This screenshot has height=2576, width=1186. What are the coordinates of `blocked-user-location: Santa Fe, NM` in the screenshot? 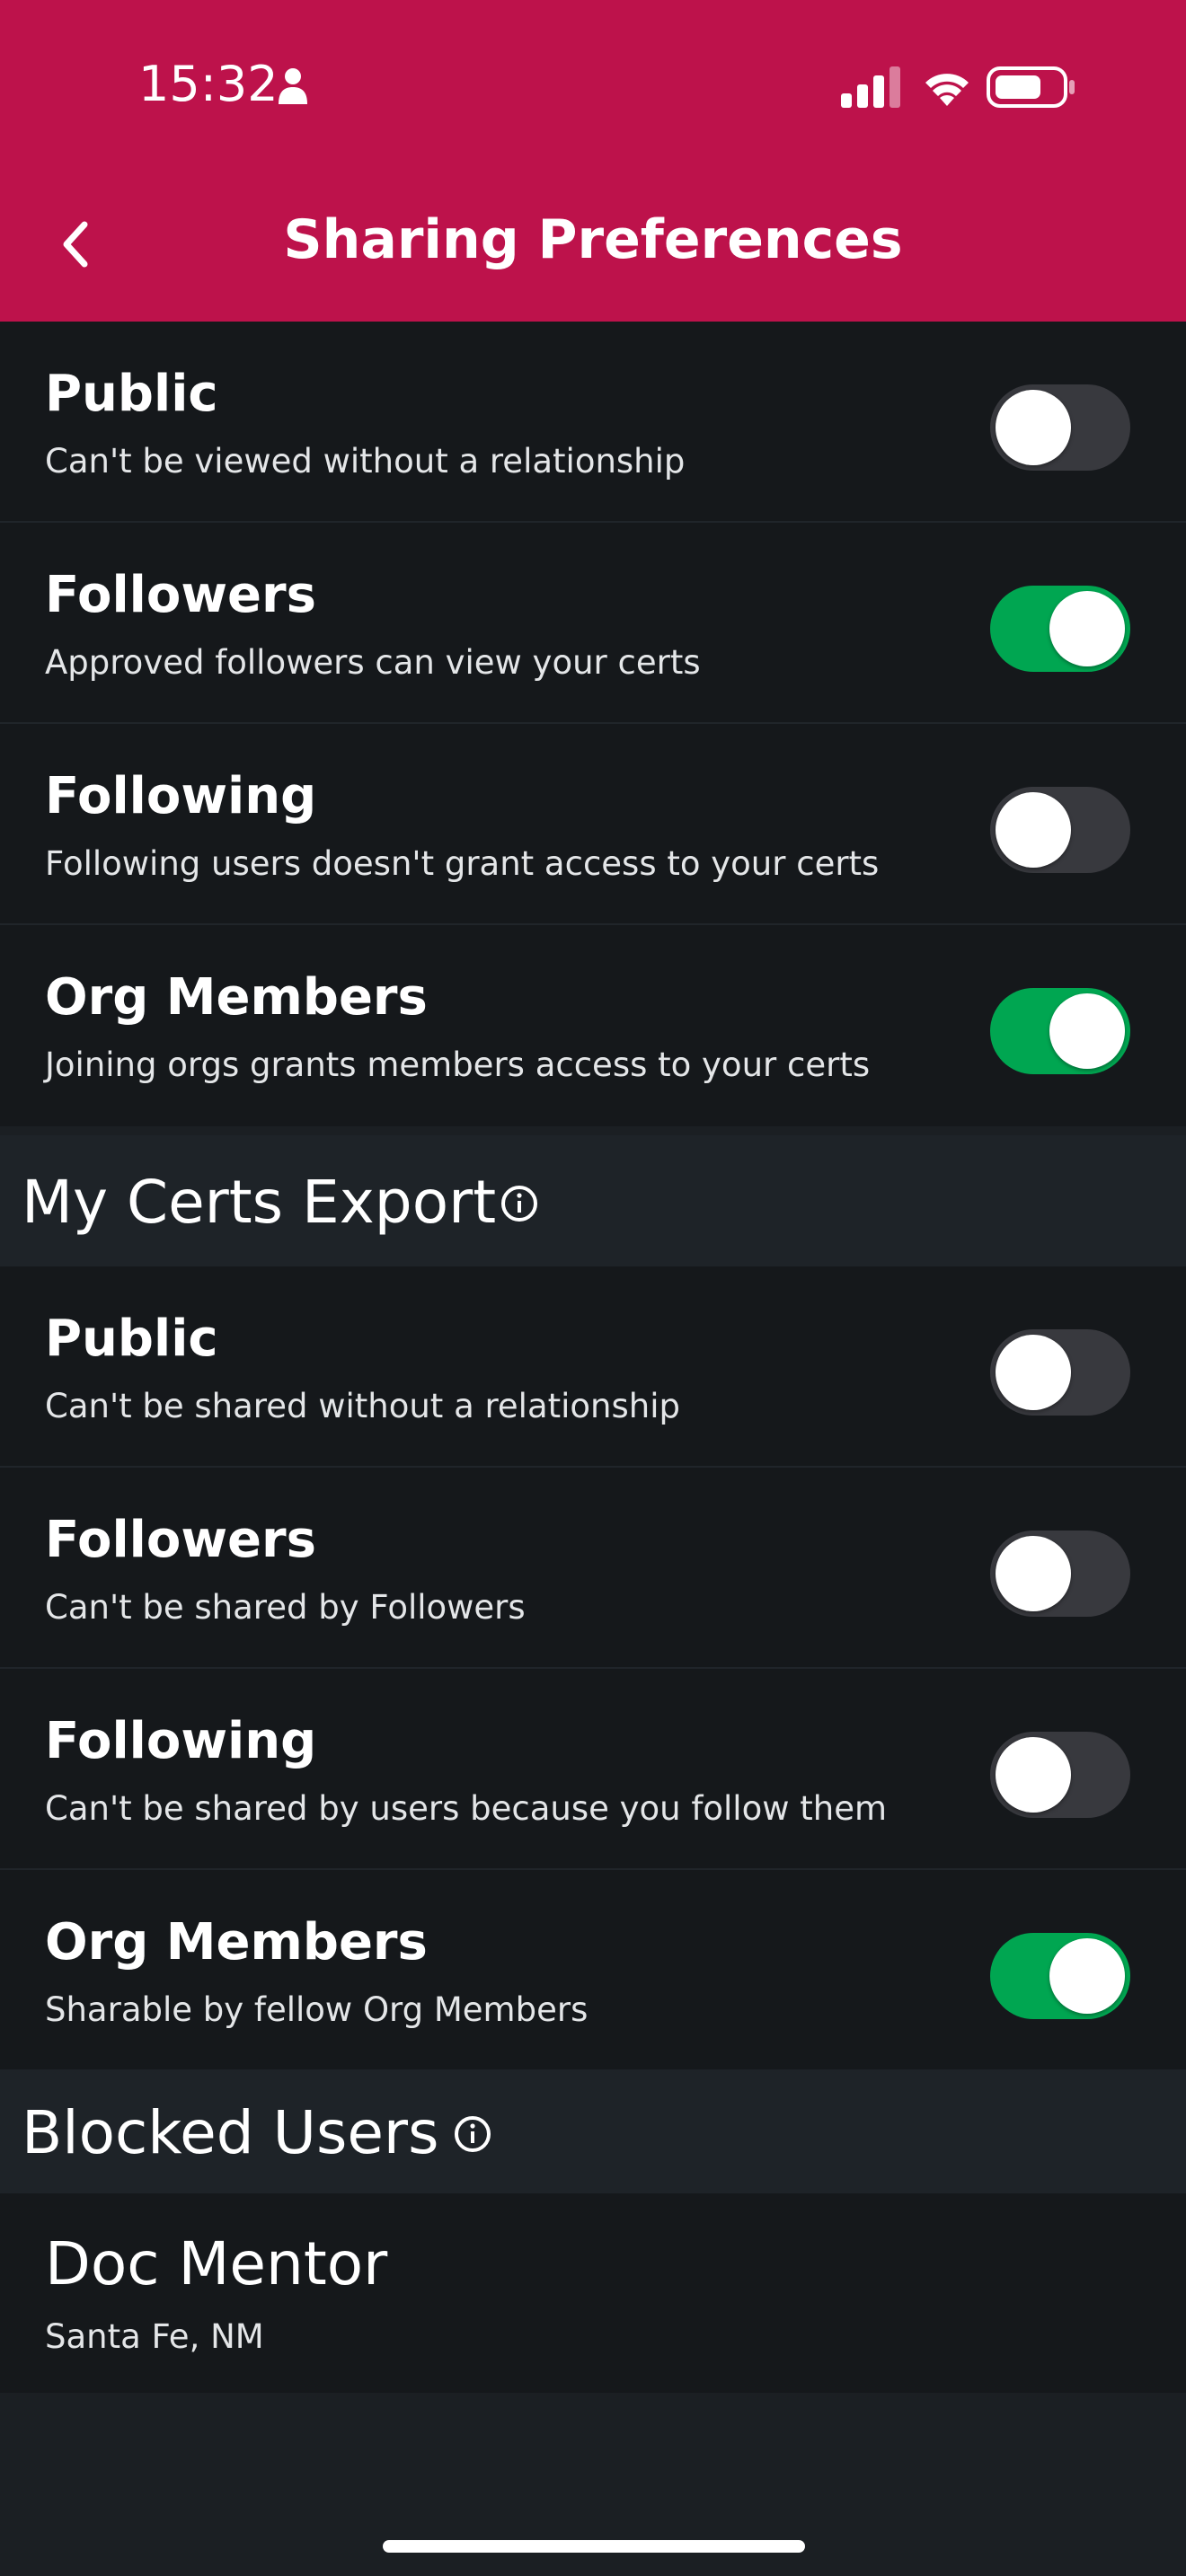 It's located at (154, 2336).